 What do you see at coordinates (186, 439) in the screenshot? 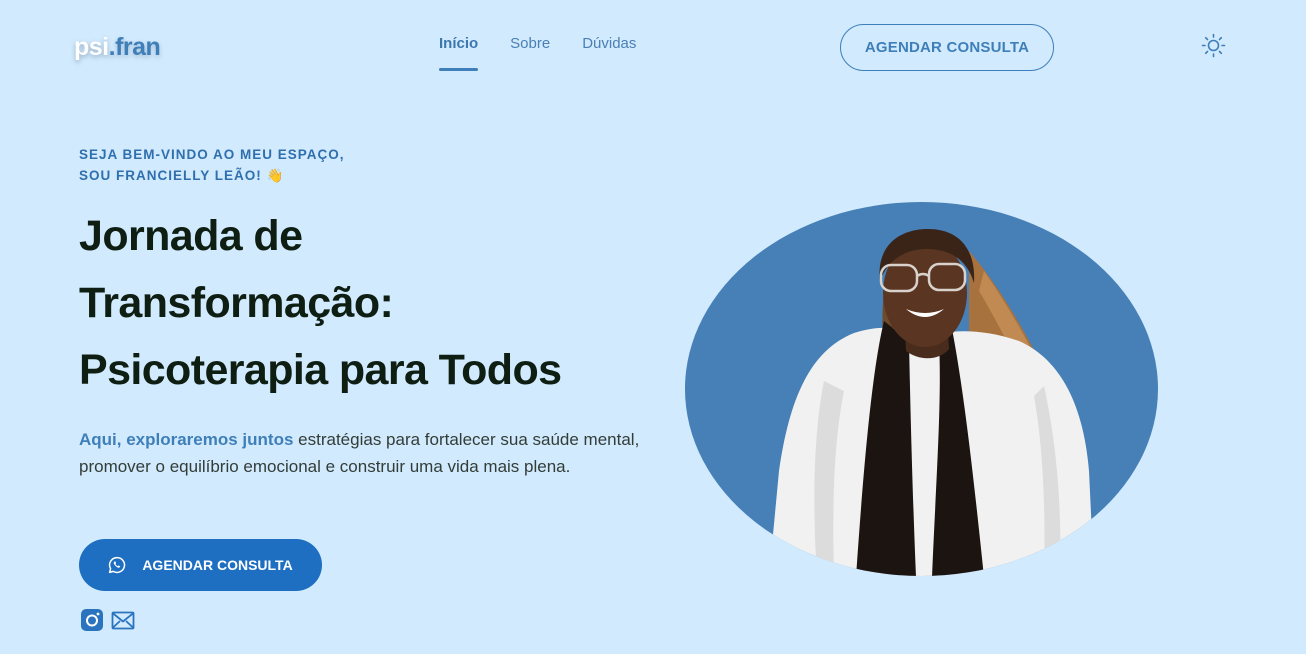
I see `description-highlight: Aqui, exploraremos juntos` at bounding box center [186, 439].